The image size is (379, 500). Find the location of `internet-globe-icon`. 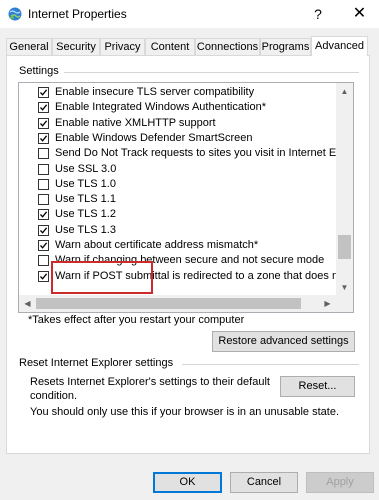

internet-globe-icon is located at coordinates (15, 14).